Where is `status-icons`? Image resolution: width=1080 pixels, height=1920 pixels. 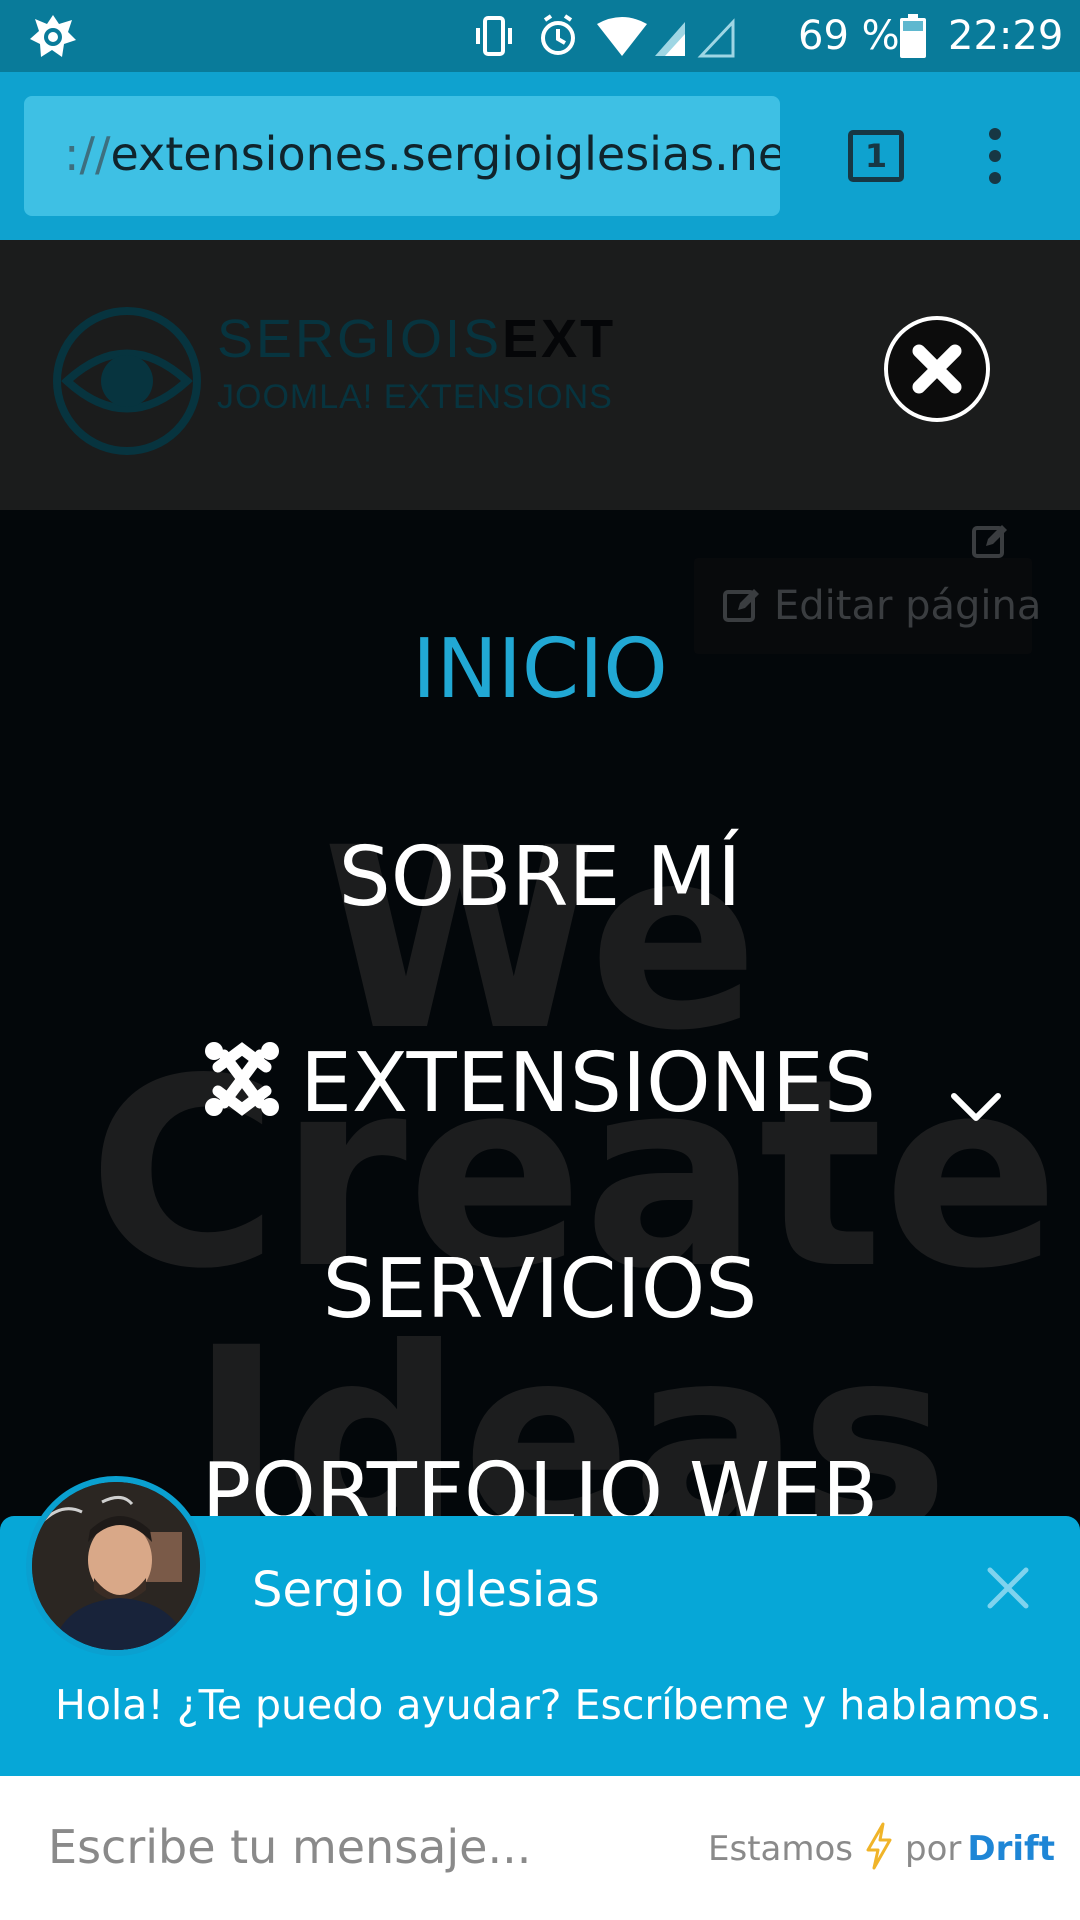 status-icons is located at coordinates (605, 36).